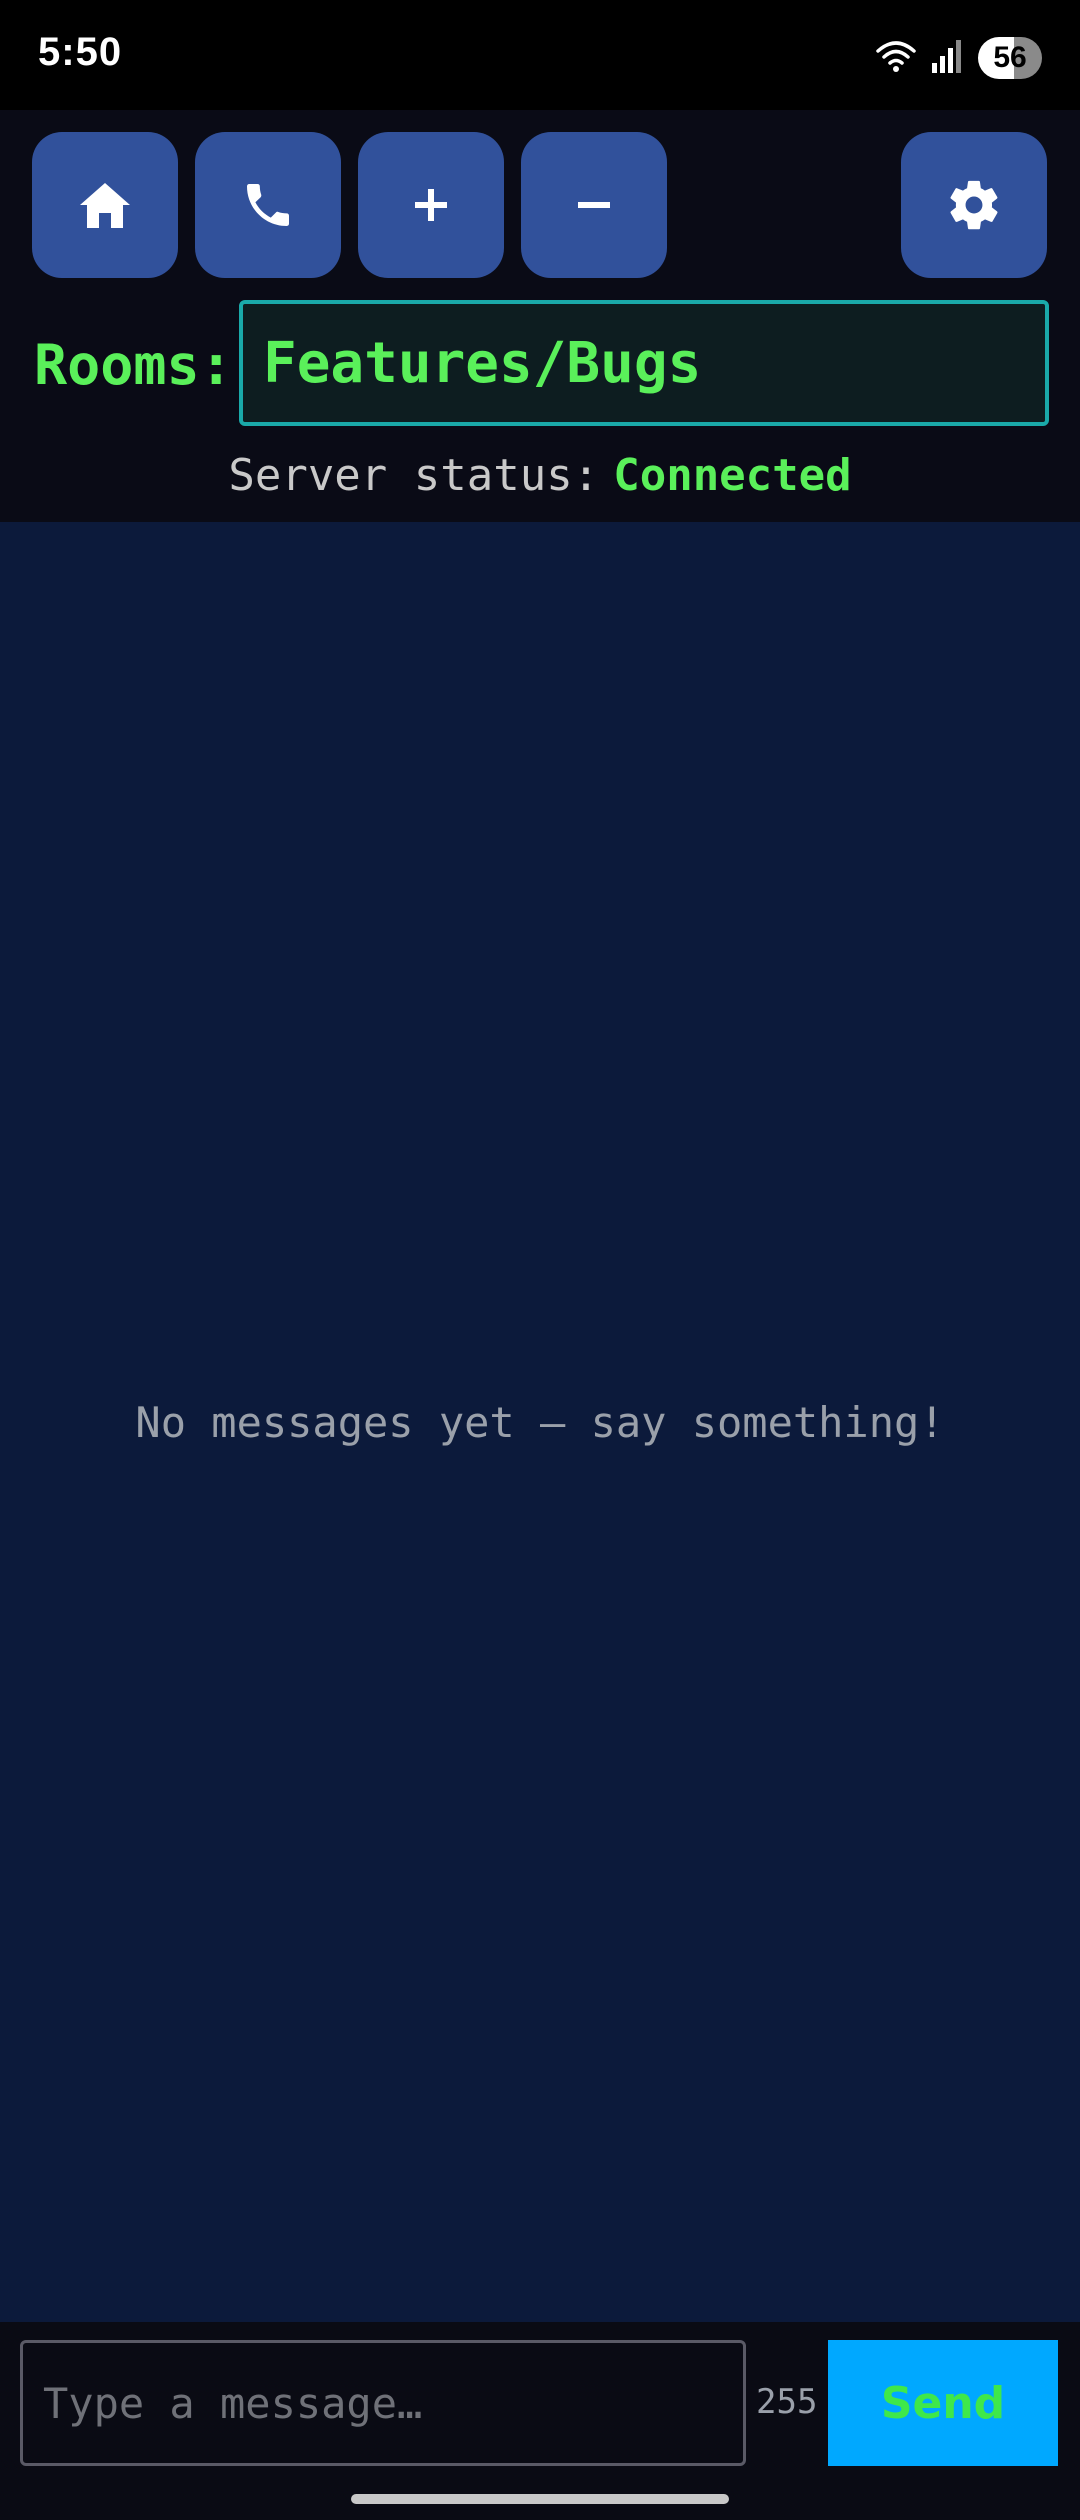 The image size is (1080, 2520). What do you see at coordinates (133, 365) in the screenshot?
I see `rooms-label: Rooms:` at bounding box center [133, 365].